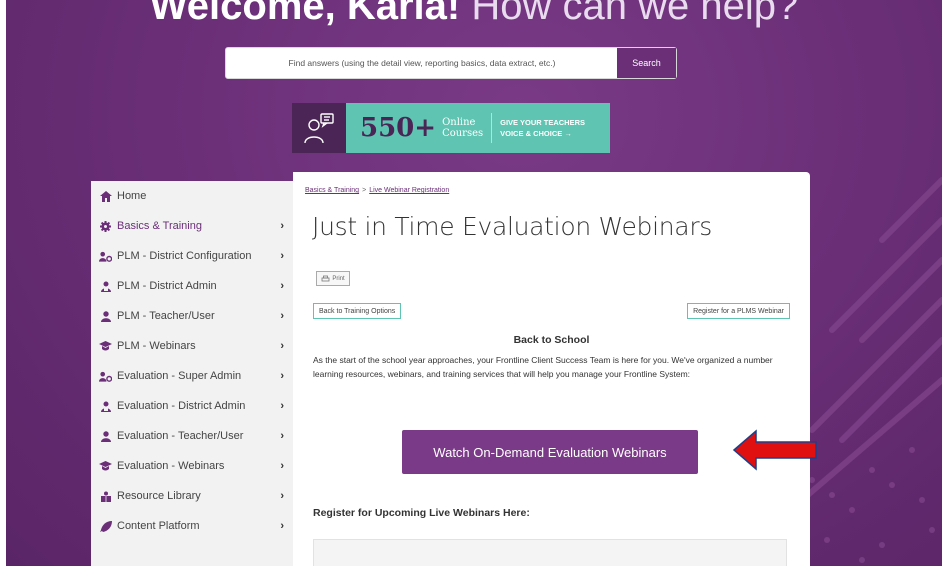  I want to click on sidebar-item-evaluation-district-admin: Evaluation - District Admin ›, so click(192, 406).